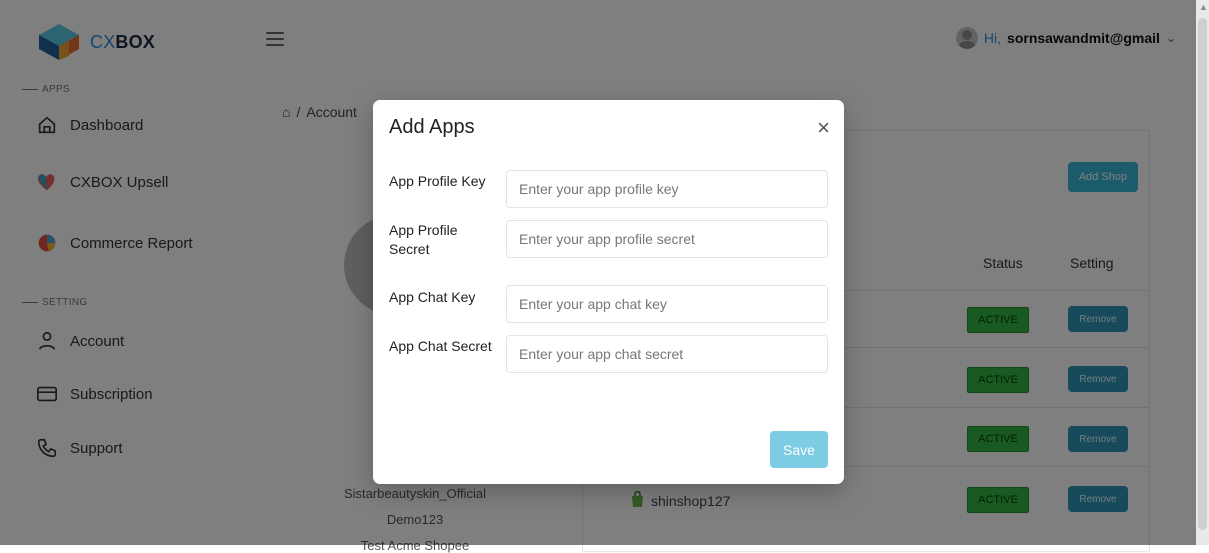  Describe the element at coordinates (432, 127) in the screenshot. I see `modal-title: Add Apps` at that location.